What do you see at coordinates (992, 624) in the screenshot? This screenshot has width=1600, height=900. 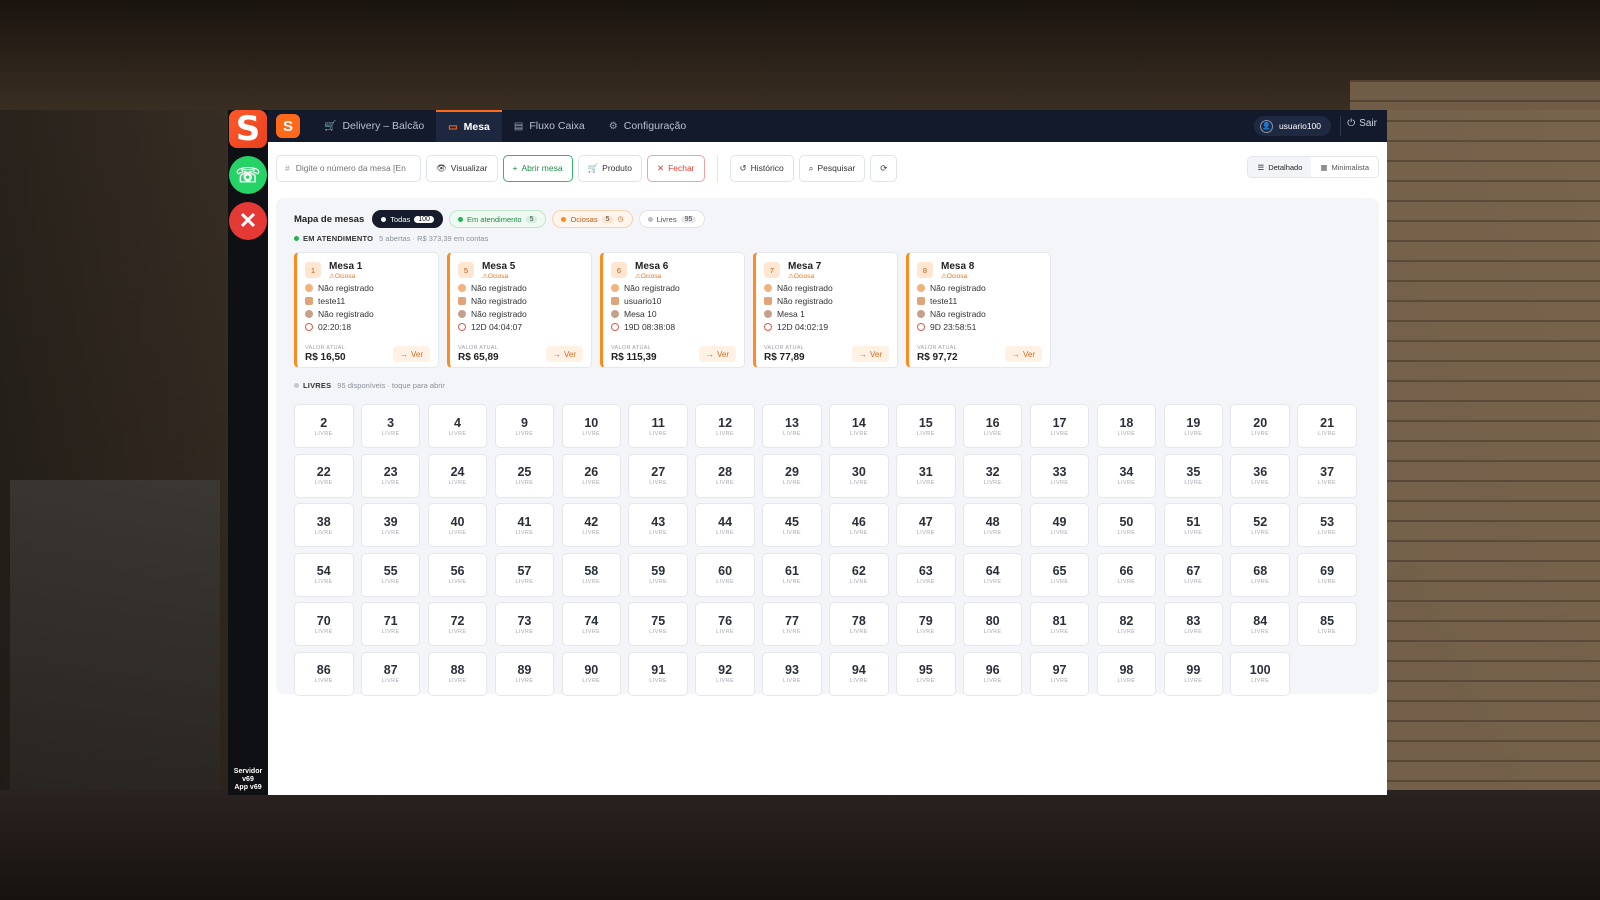 I see `free-table-cell: 80 LIVRE` at bounding box center [992, 624].